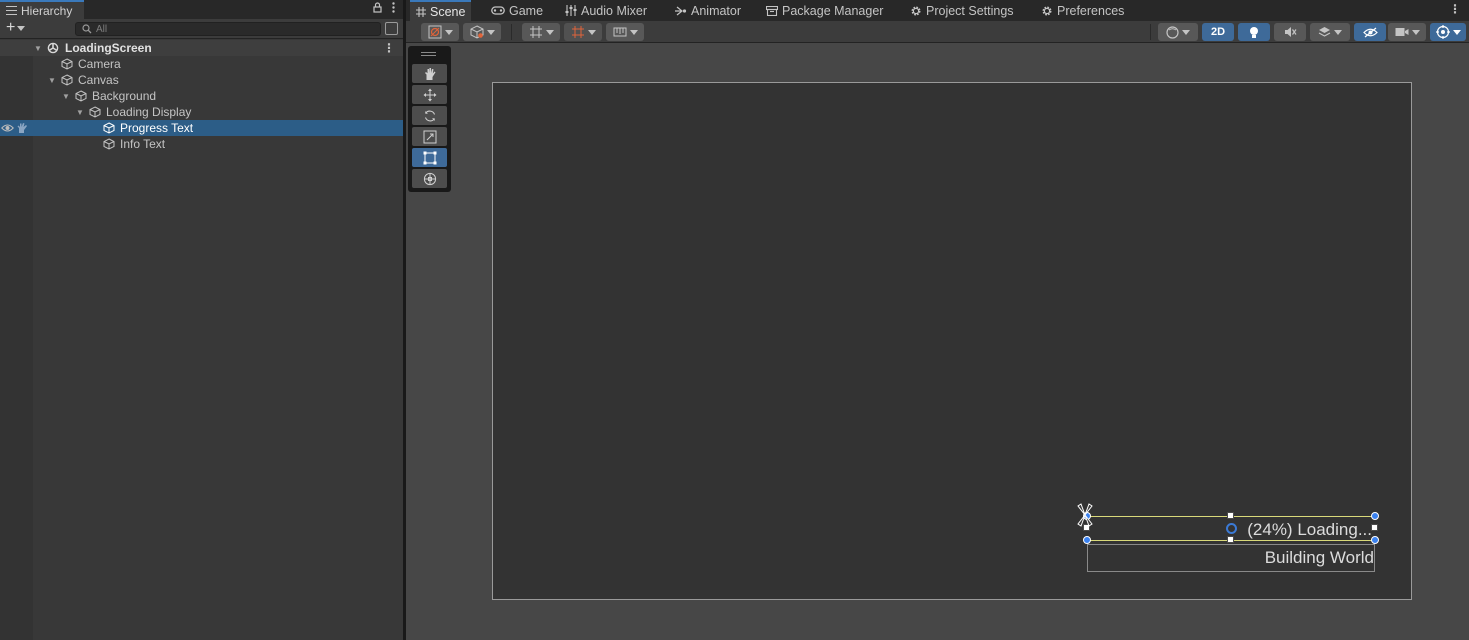 This screenshot has height=640, width=1469. Describe the element at coordinates (1375, 540) in the screenshot. I see `corner-handle-bottom-right` at that location.